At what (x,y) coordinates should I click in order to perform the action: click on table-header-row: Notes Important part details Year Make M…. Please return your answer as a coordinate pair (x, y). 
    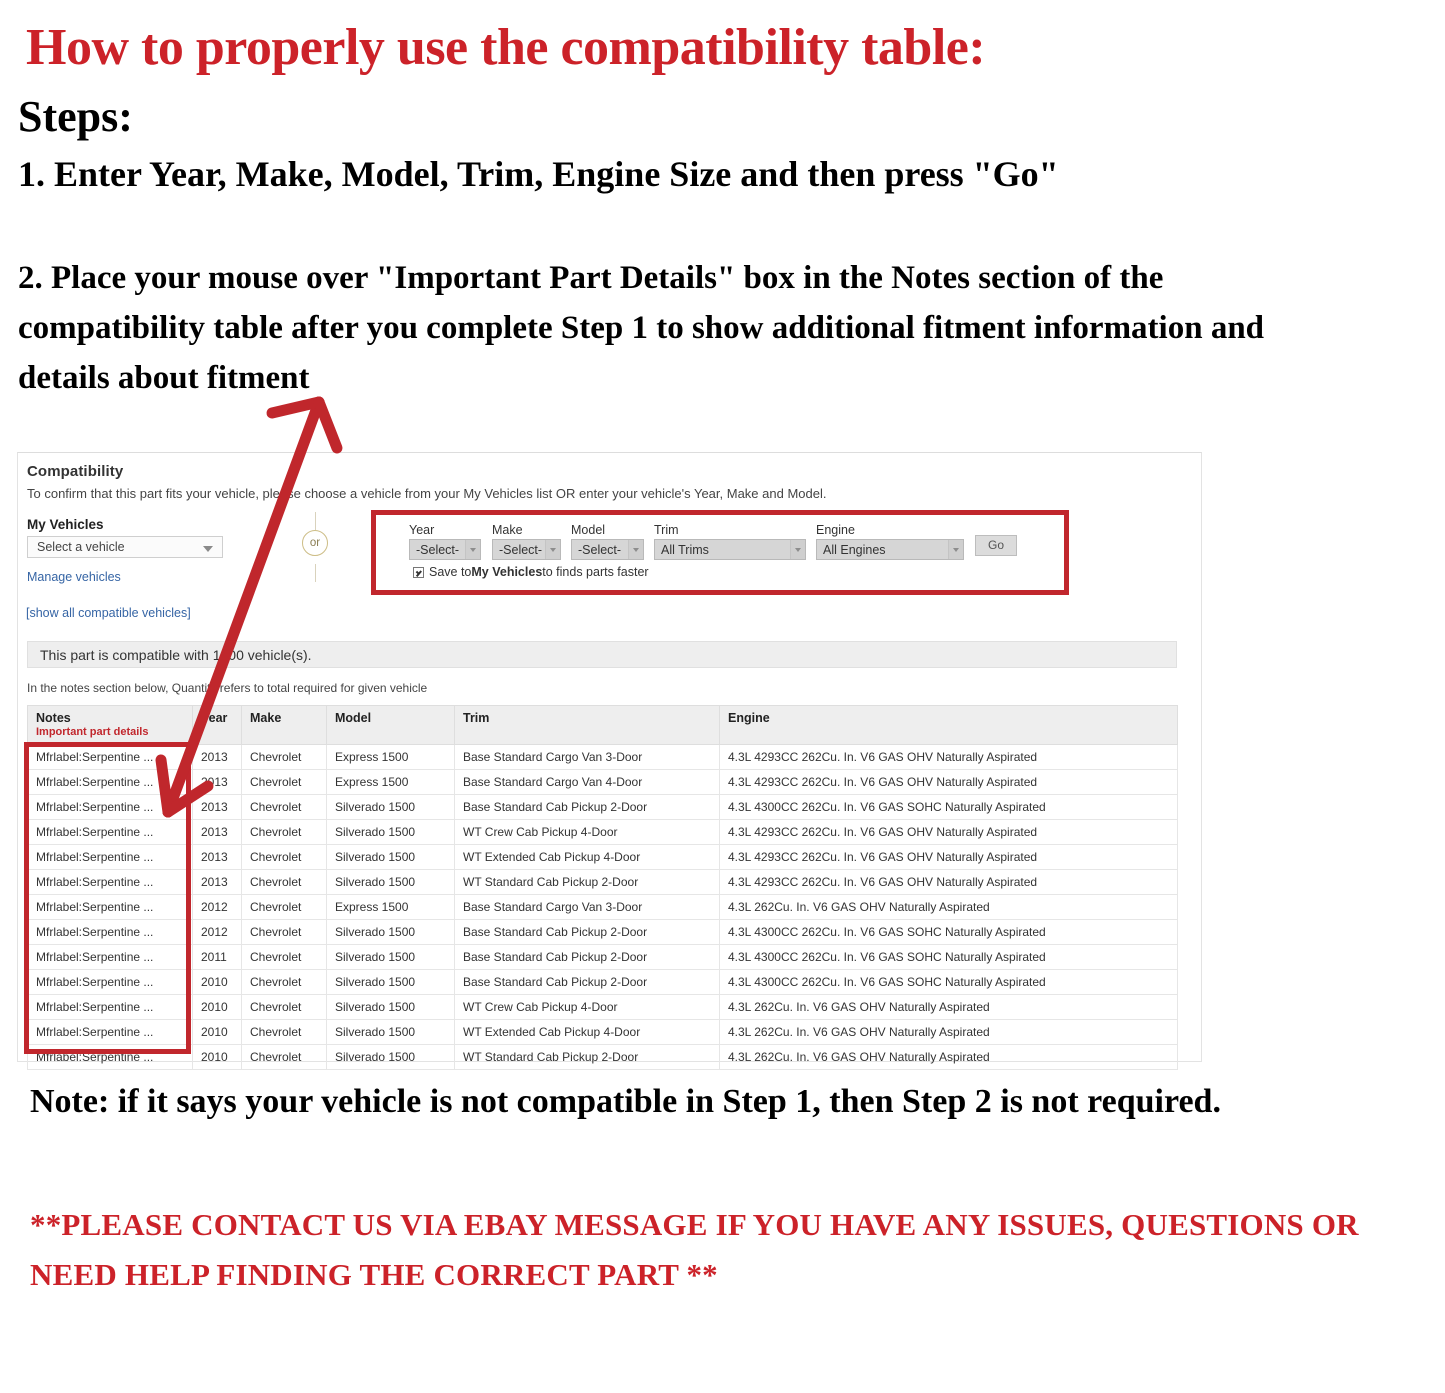
    Looking at the image, I should click on (602, 725).